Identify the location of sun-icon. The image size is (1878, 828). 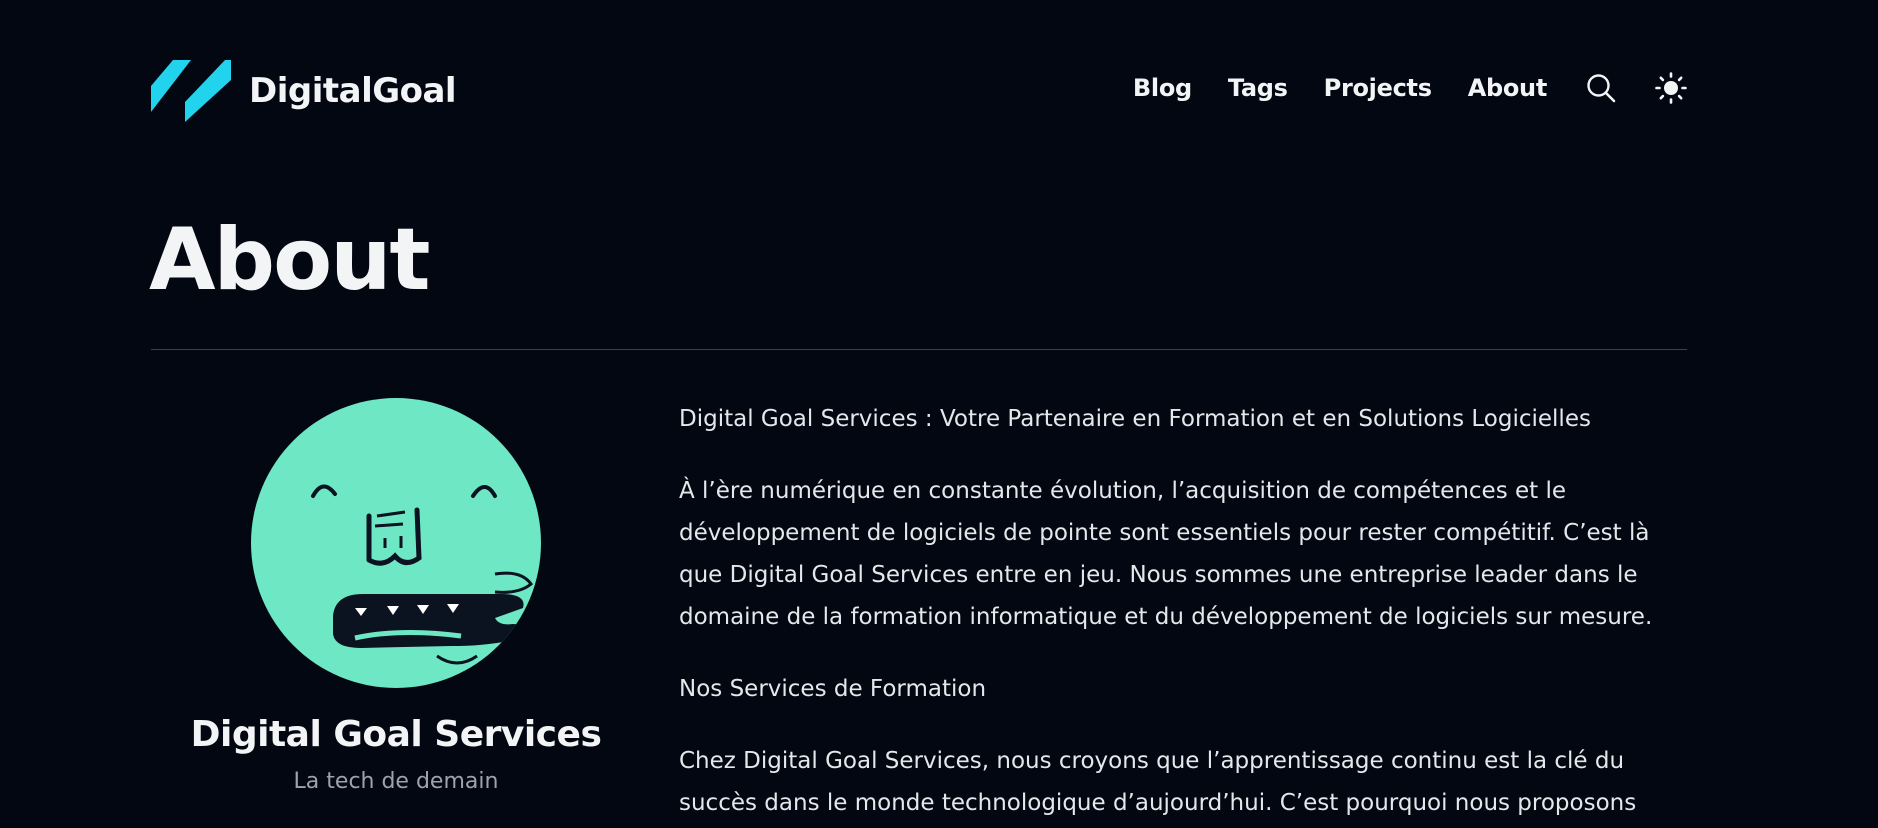
(1671, 88).